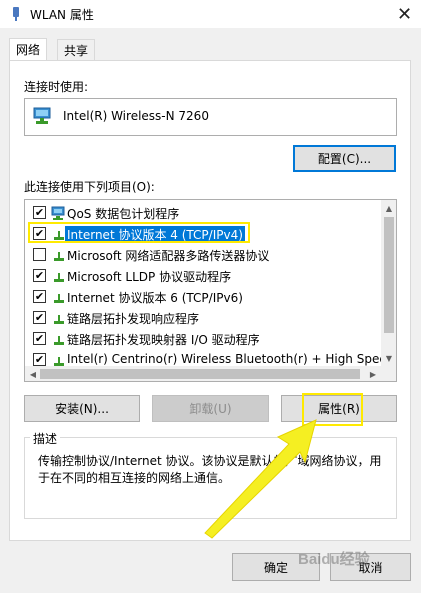 This screenshot has height=593, width=421. Describe the element at coordinates (155, 298) in the screenshot. I see `list-item-label: Internet 协议版本 6 (TCP/IPv6)` at that location.